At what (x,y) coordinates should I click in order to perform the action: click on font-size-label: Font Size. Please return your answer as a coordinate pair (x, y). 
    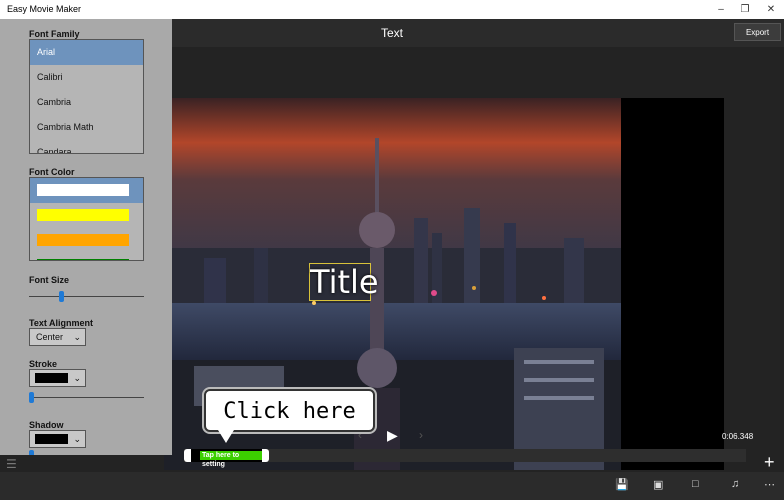
    Looking at the image, I should click on (49, 280).